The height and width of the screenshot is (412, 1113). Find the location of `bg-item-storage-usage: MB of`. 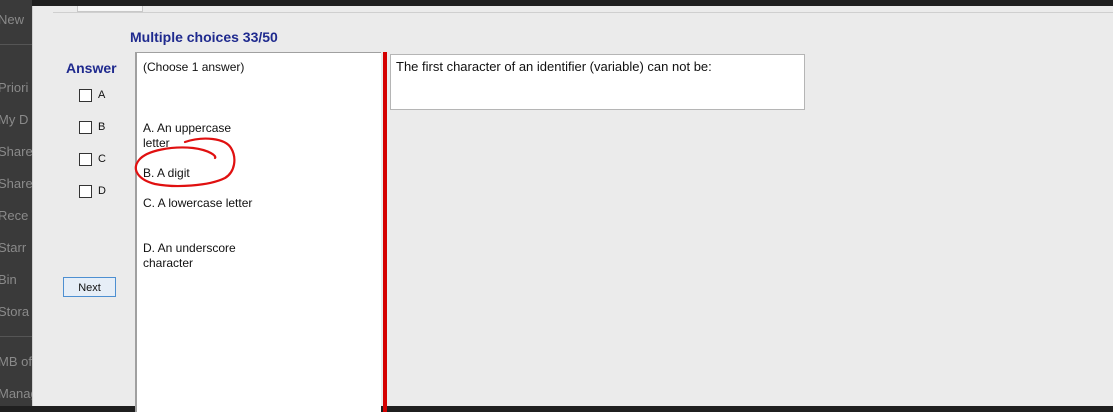

bg-item-storage-usage: MB of is located at coordinates (16, 361).